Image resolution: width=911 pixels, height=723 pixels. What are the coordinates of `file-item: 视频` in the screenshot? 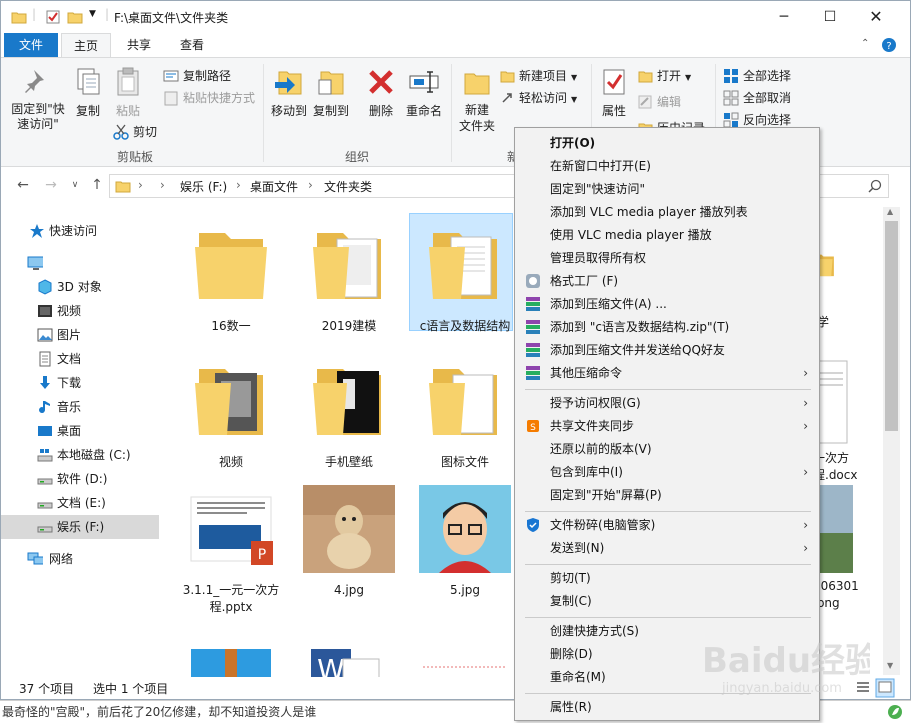 It's located at (231, 413).